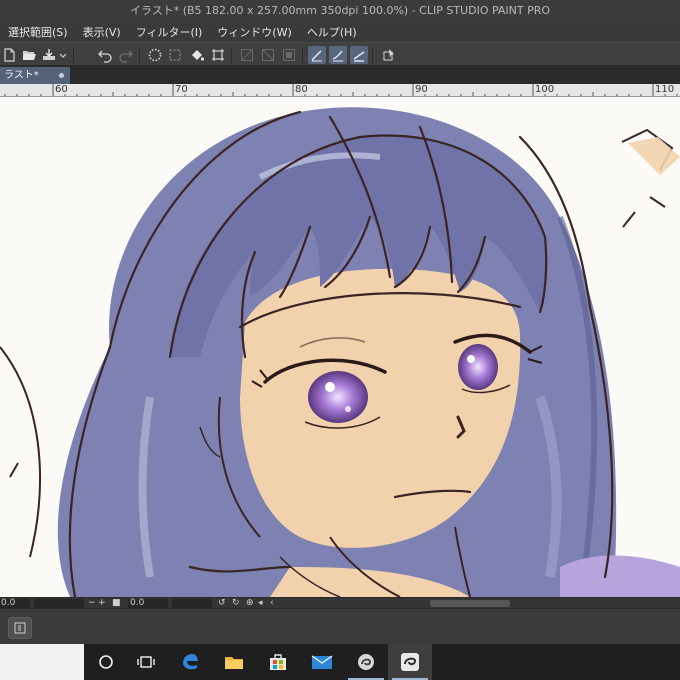 This screenshot has height=680, width=680. I want to click on rotation-value: 0.0, so click(137, 603).